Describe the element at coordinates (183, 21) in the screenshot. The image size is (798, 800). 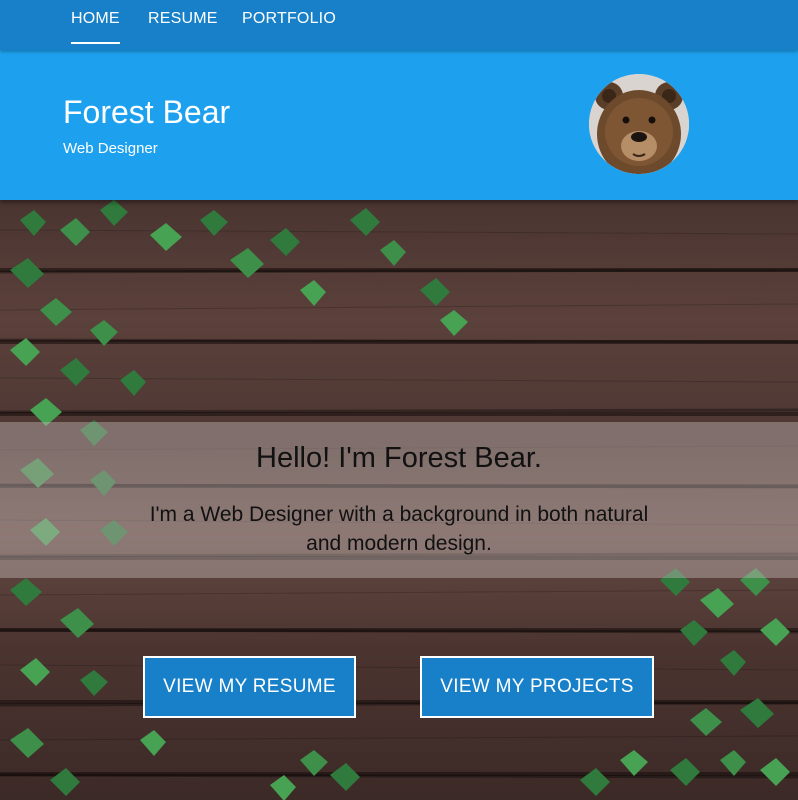
I see `nav-item-resume: RESUME` at that location.